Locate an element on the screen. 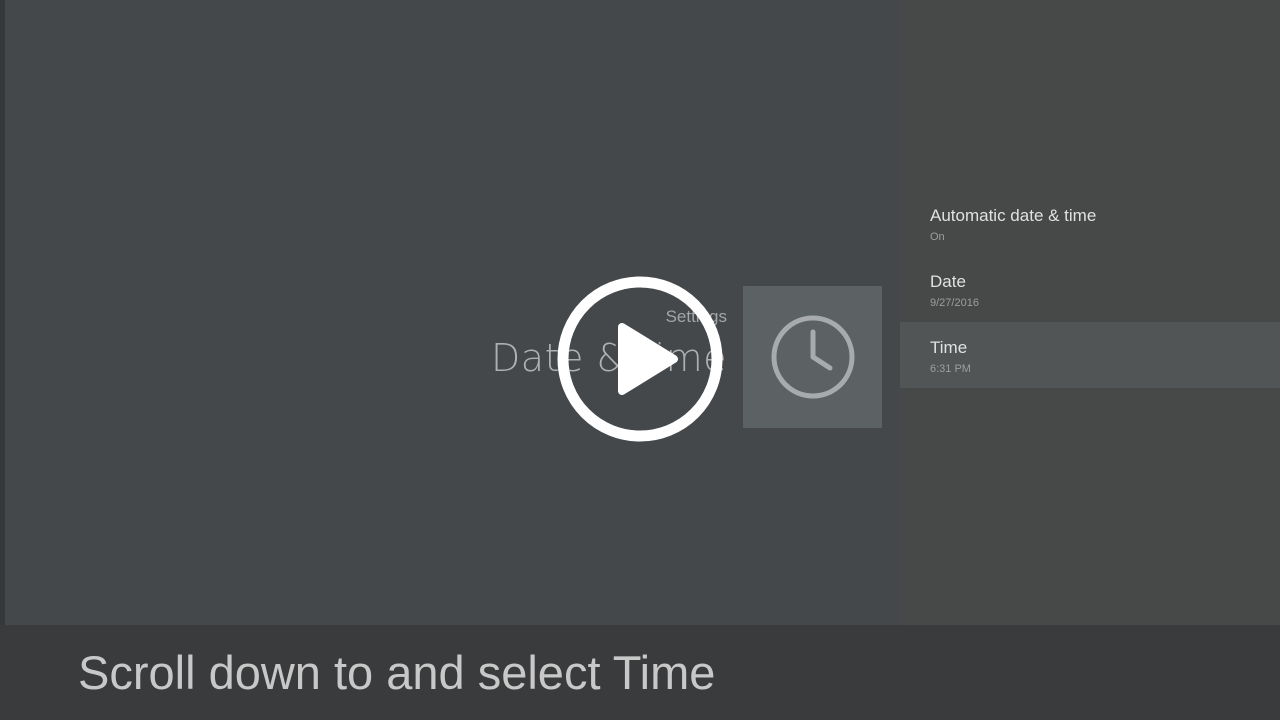 The image size is (1280, 720). menu-item-subtitle: On is located at coordinates (937, 237).